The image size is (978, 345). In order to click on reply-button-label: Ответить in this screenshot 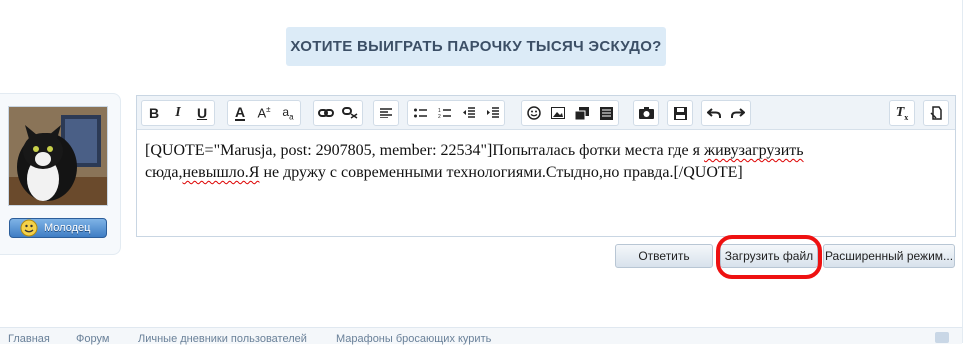, I will do `click(664, 256)`.